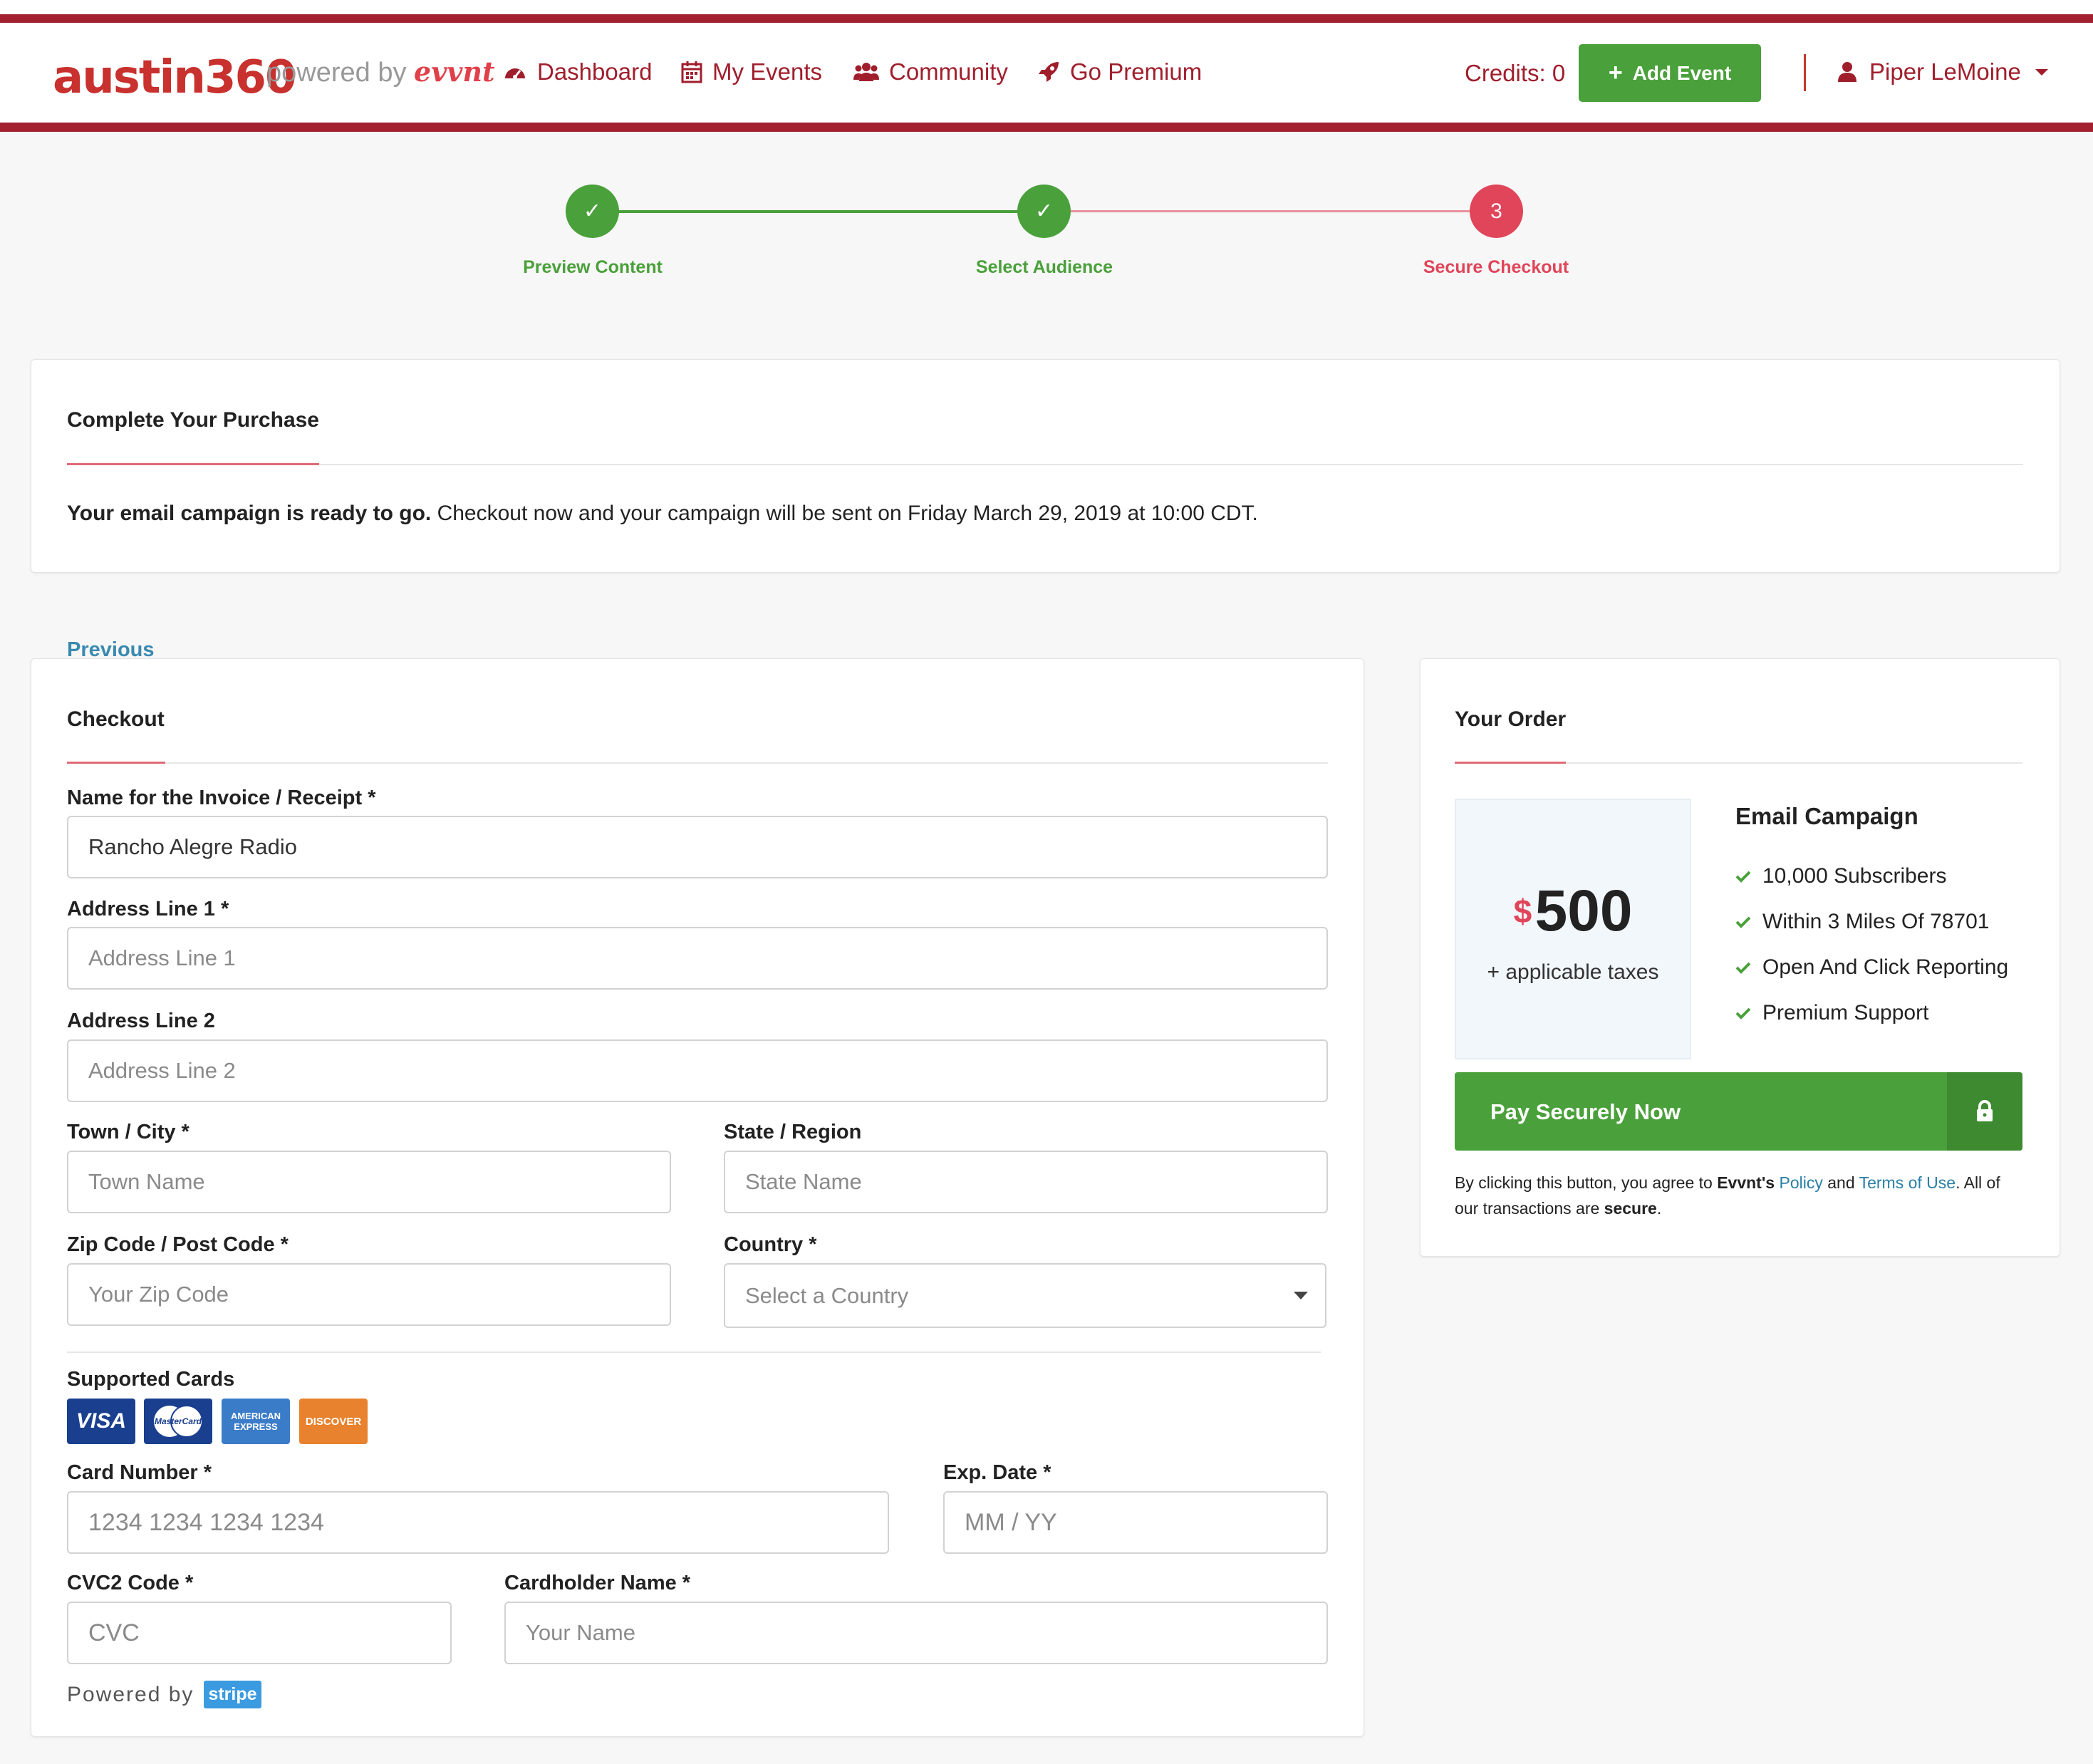  What do you see at coordinates (697, 763) in the screenshot?
I see `checkout-divider` at bounding box center [697, 763].